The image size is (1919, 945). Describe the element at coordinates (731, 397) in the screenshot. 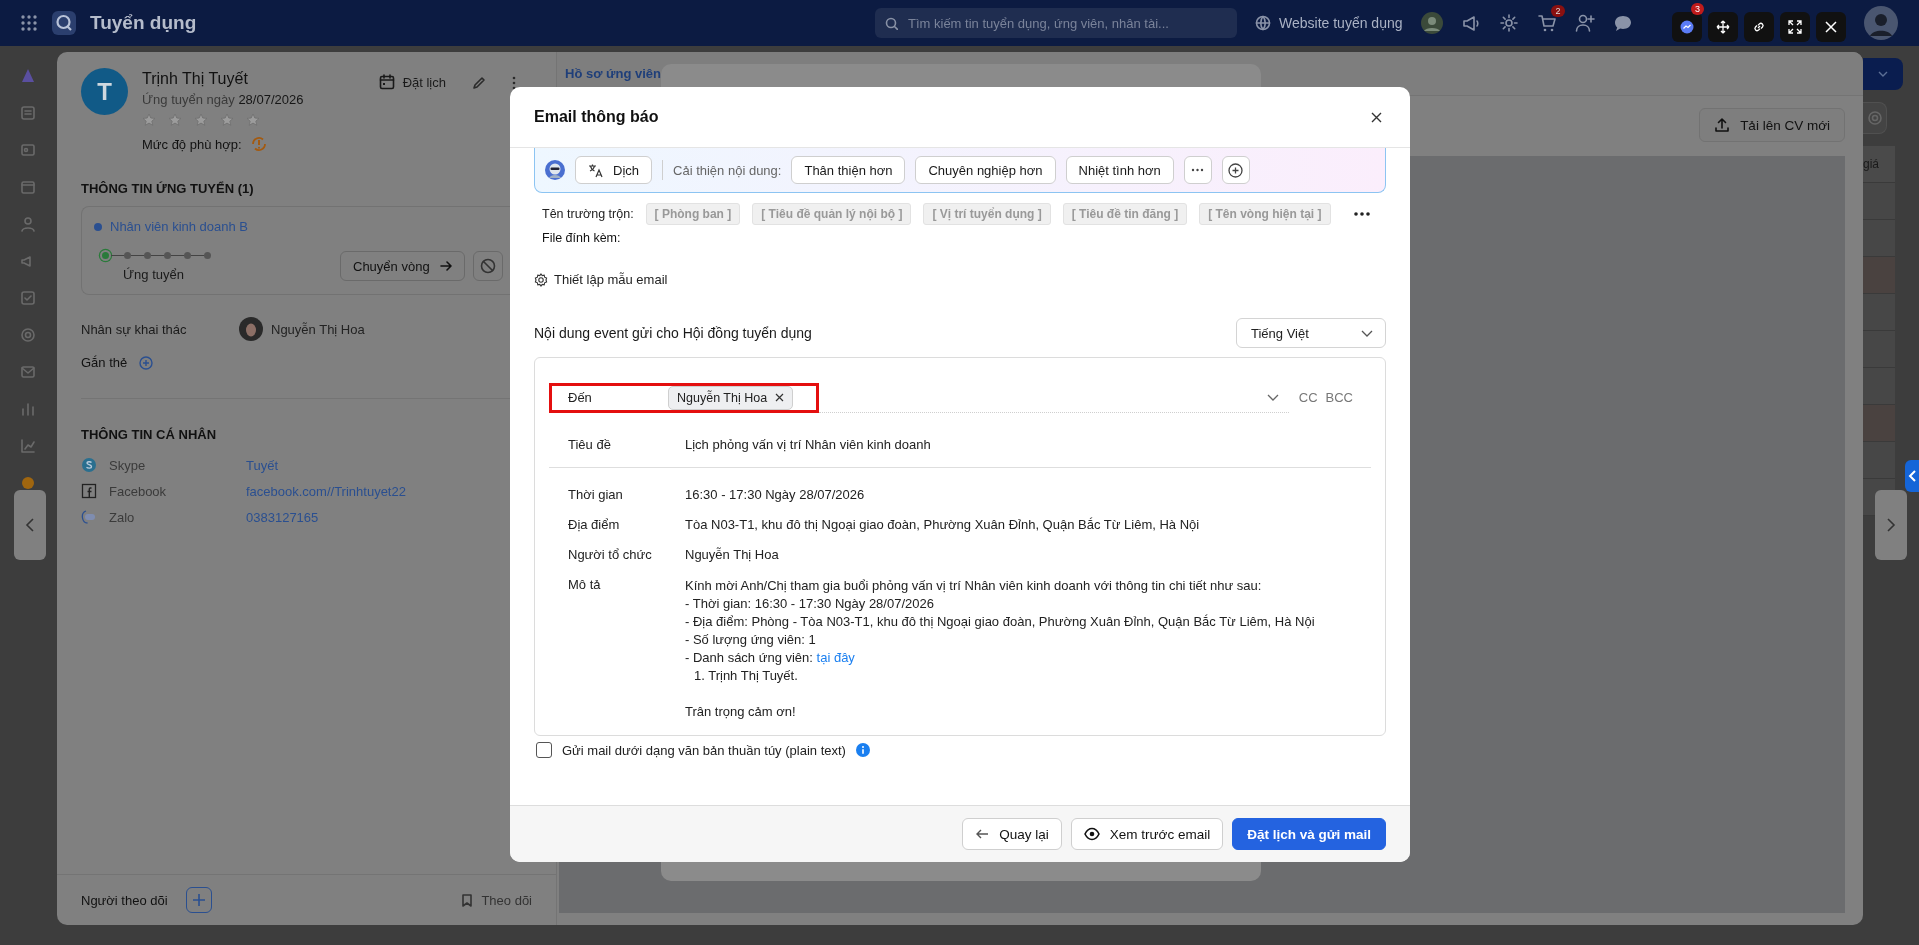

I see `recipient-chip: Nguyễn Thị Hoa` at that location.